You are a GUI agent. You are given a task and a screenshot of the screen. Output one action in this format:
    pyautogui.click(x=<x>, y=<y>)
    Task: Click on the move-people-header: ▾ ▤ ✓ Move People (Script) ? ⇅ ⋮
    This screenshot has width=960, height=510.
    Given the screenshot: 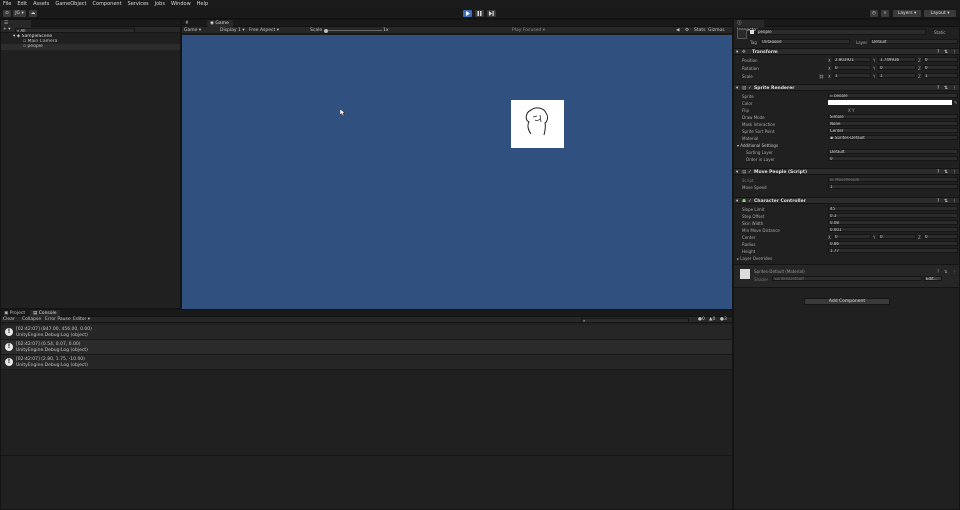 What is the action you would take?
    pyautogui.click(x=846, y=171)
    